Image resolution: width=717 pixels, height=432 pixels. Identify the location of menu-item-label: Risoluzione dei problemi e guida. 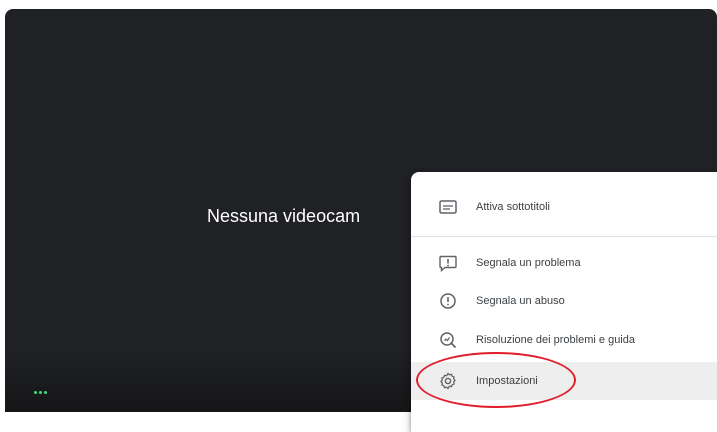
(555, 340).